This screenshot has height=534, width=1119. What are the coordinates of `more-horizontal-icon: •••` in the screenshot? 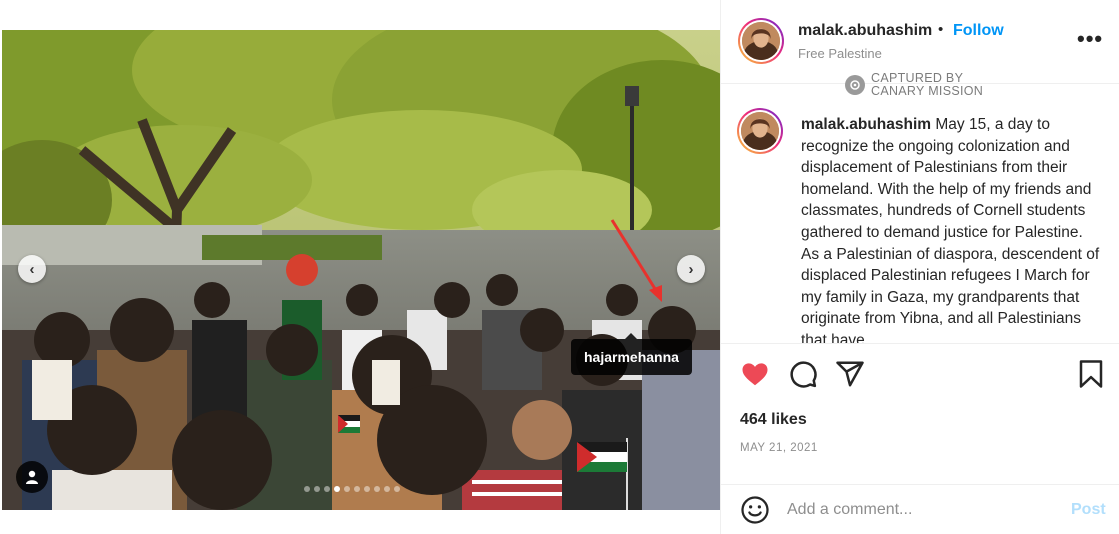 It's located at (1090, 38).